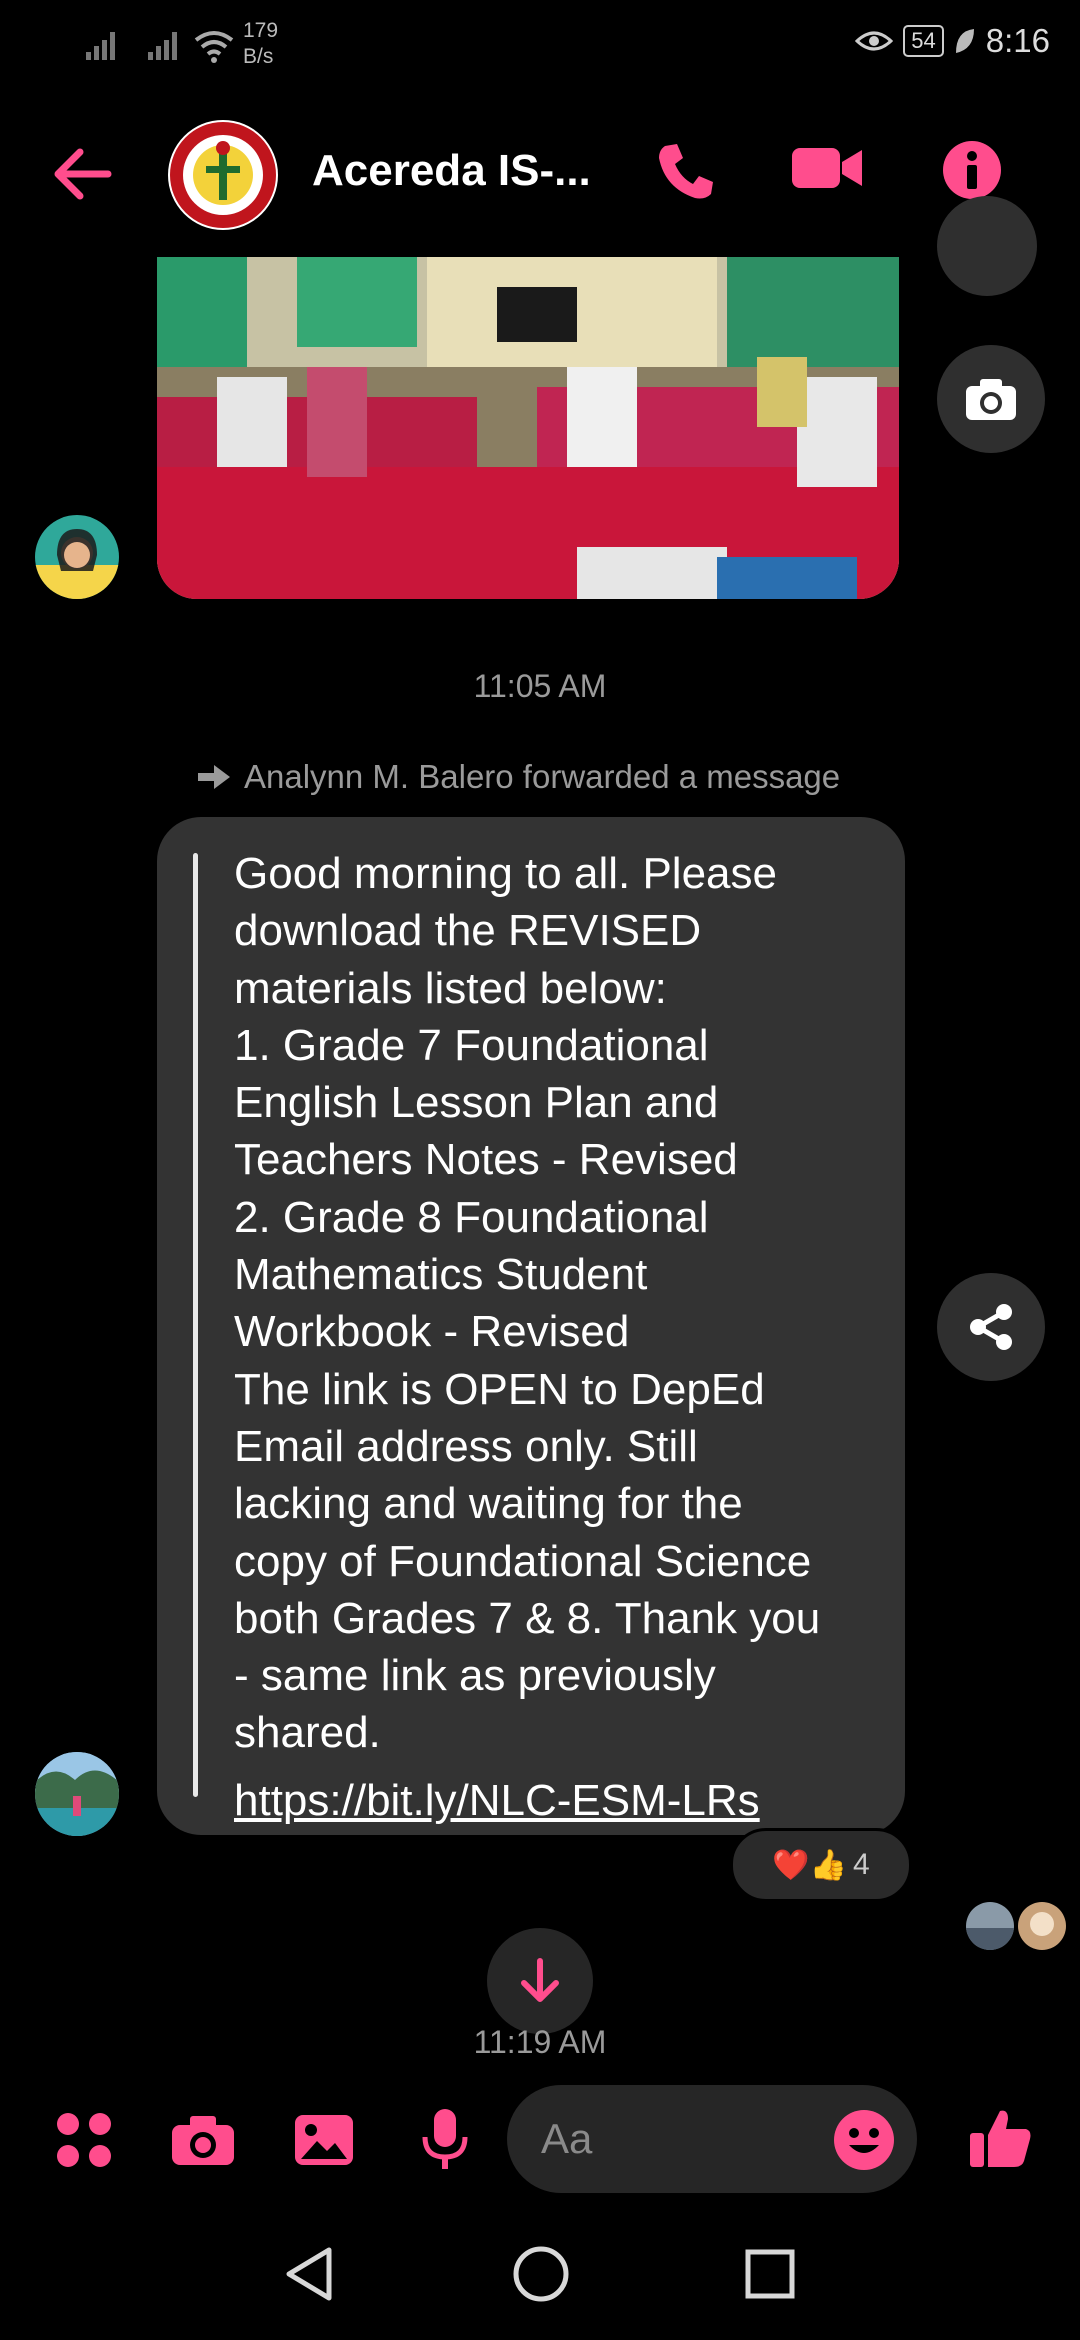 This screenshot has height=2340, width=1080. Describe the element at coordinates (309, 2274) in the screenshot. I see `nav-back-icon` at that location.